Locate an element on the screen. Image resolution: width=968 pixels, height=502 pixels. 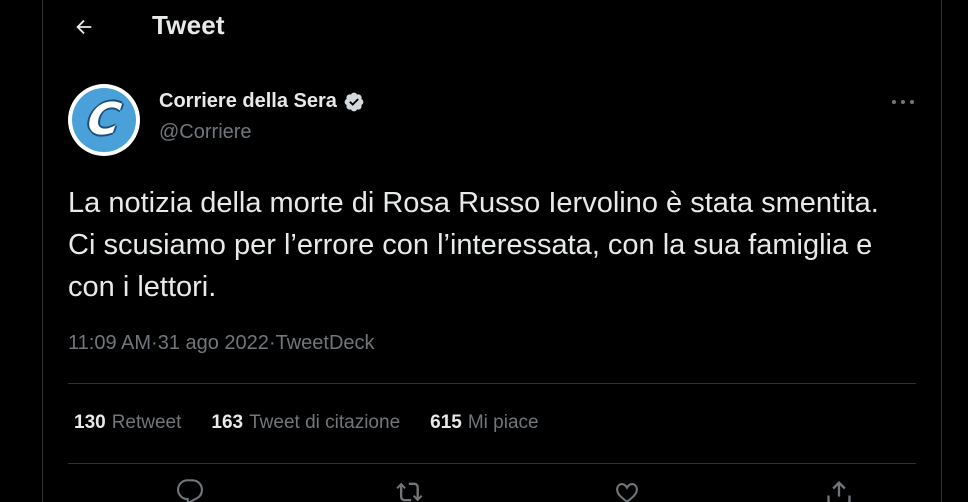
likes-count: 615 is located at coordinates (446, 422).